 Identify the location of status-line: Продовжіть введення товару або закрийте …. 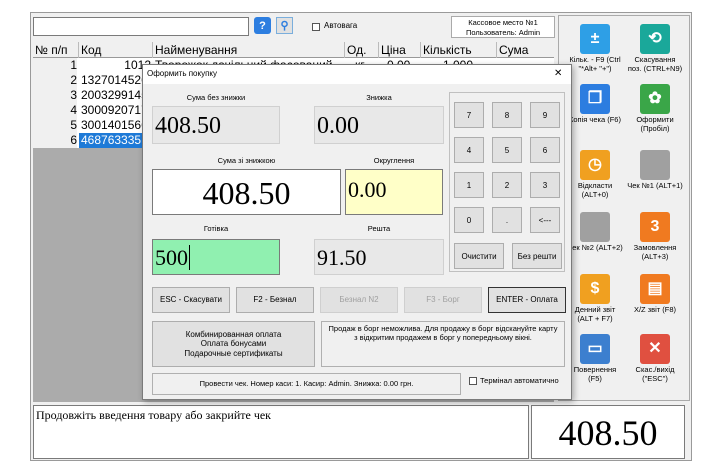
(281, 432).